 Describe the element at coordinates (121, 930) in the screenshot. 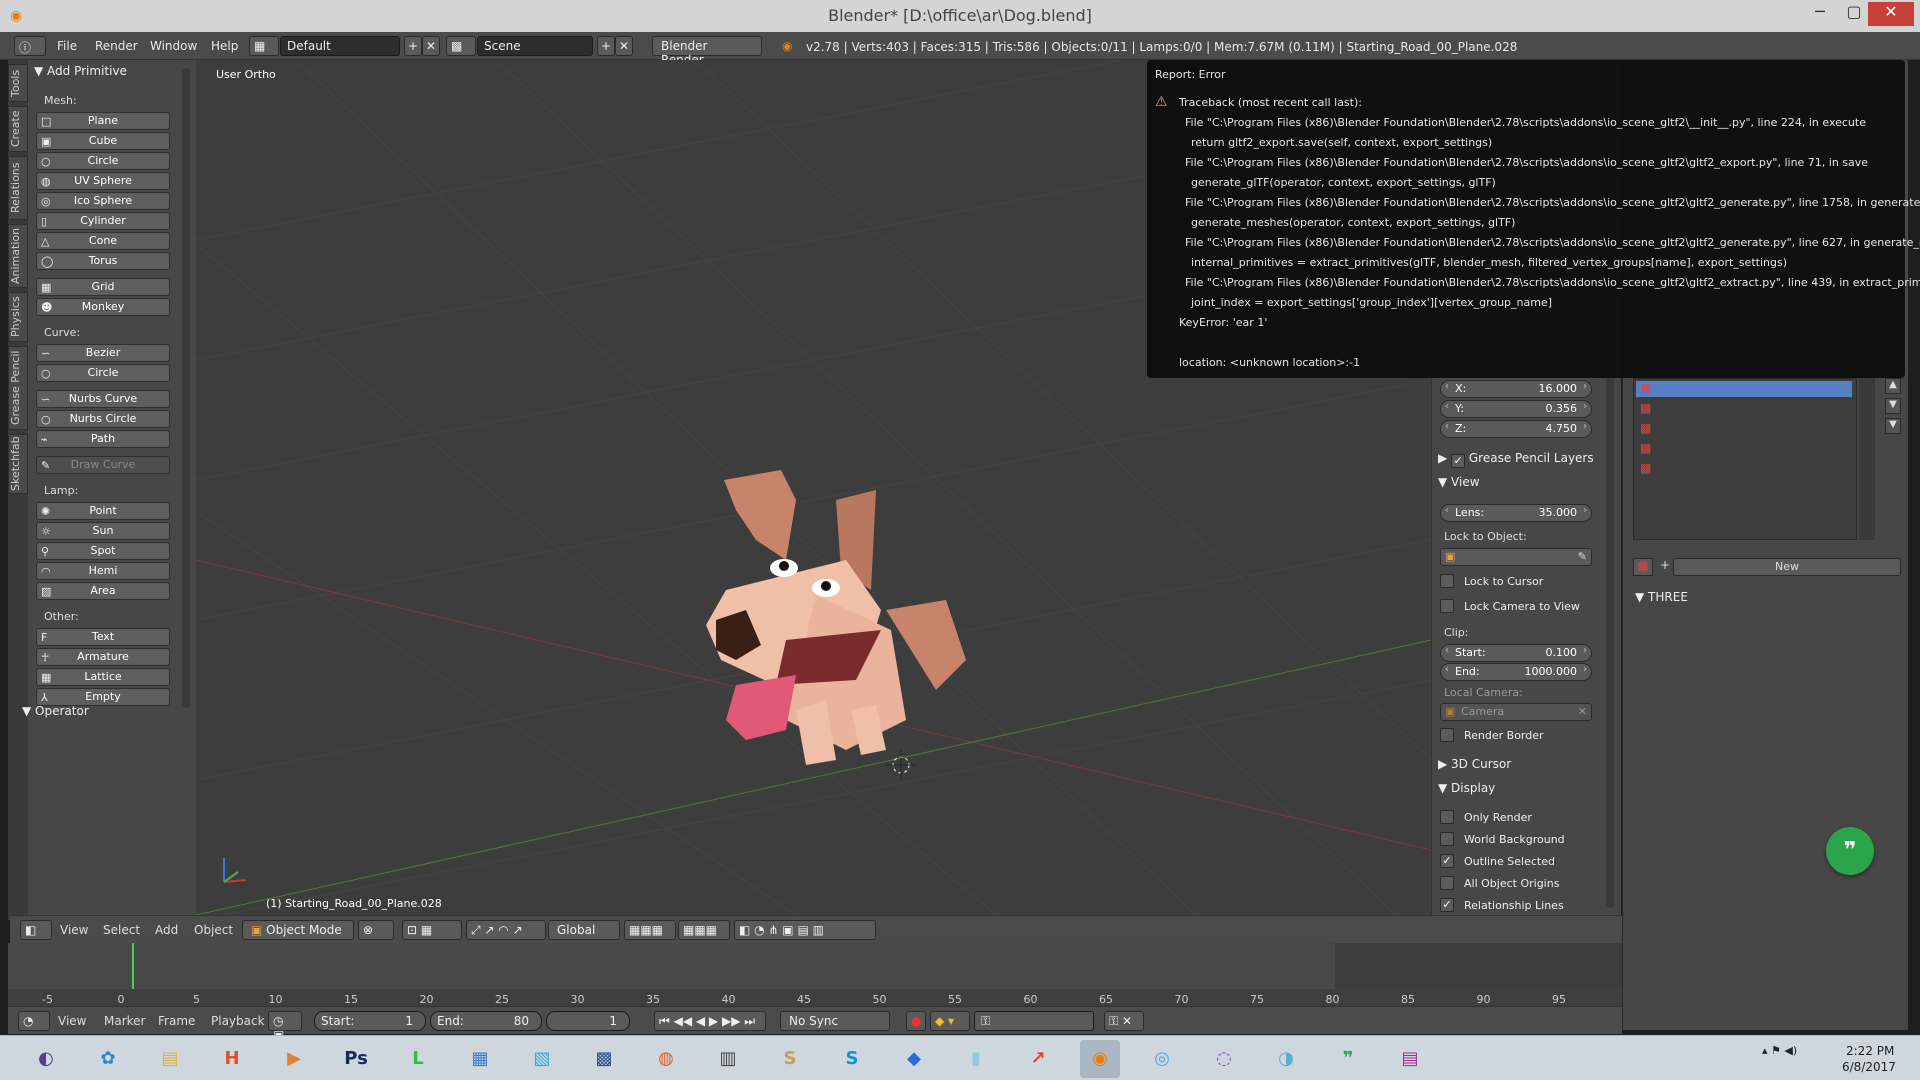

I see `menu-select: Select` at that location.